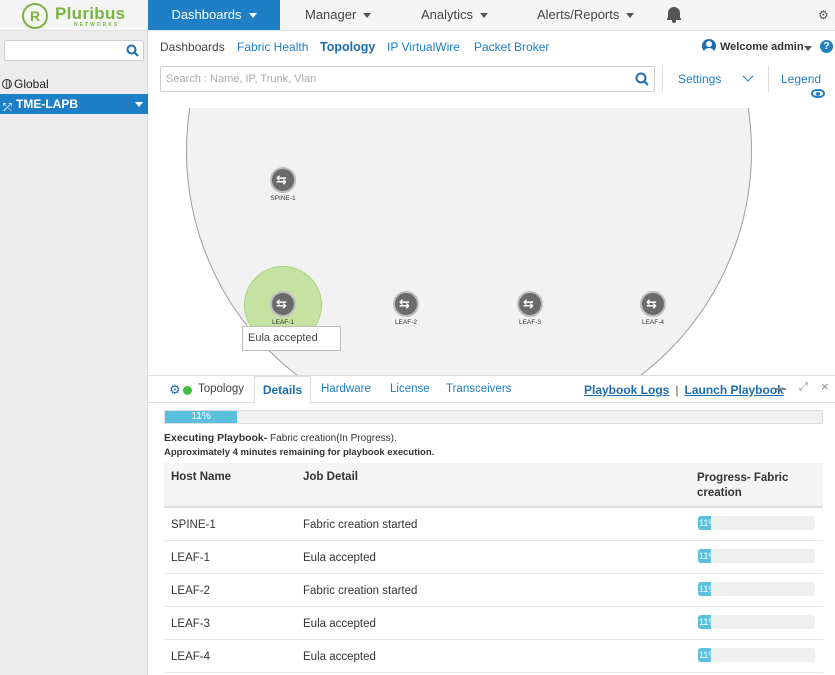 Image resolution: width=835 pixels, height=675 pixels. Describe the element at coordinates (626, 390) in the screenshot. I see `playbook-logs-link: Playbook Logs` at that location.